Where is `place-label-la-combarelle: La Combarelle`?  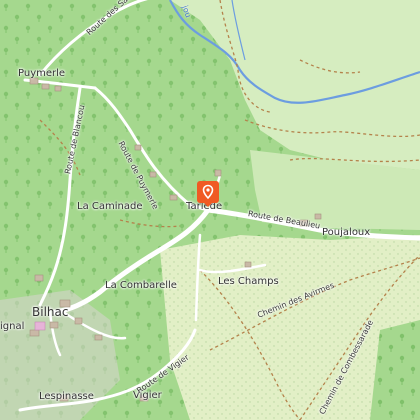 place-label-la-combarelle: La Combarelle is located at coordinates (141, 286).